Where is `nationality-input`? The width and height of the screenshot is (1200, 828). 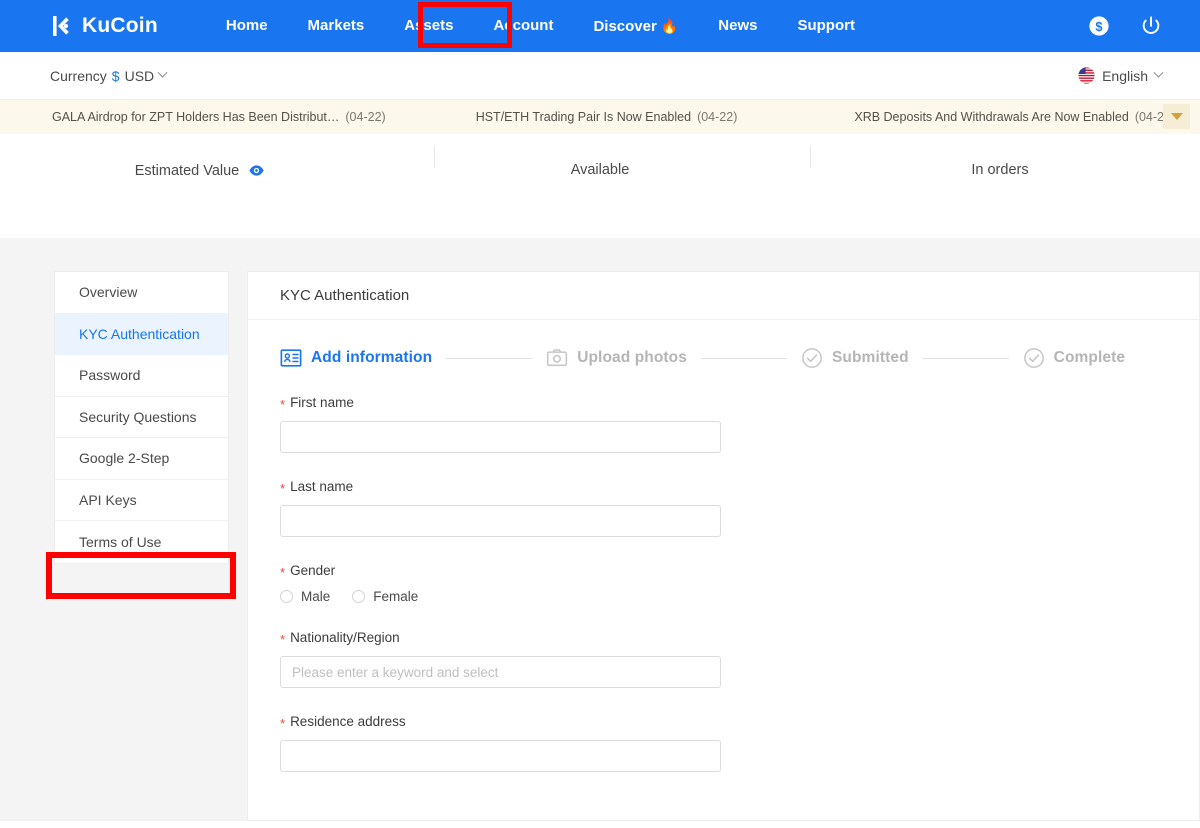
nationality-input is located at coordinates (500, 672).